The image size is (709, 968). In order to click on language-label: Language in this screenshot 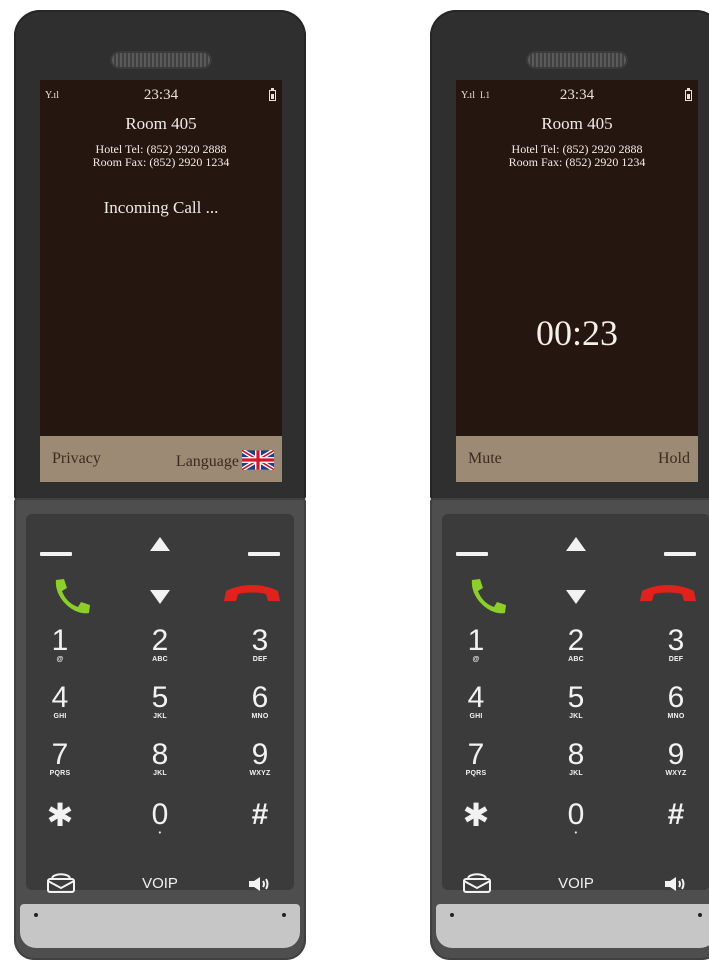, I will do `click(207, 461)`.